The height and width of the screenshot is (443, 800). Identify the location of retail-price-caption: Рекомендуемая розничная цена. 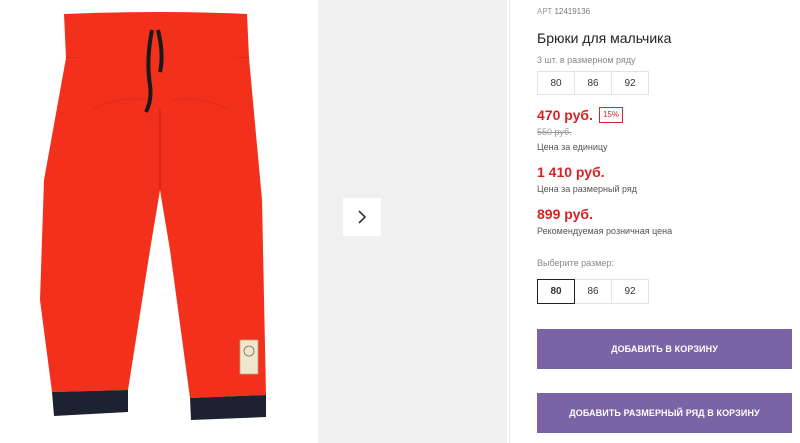
(605, 231).